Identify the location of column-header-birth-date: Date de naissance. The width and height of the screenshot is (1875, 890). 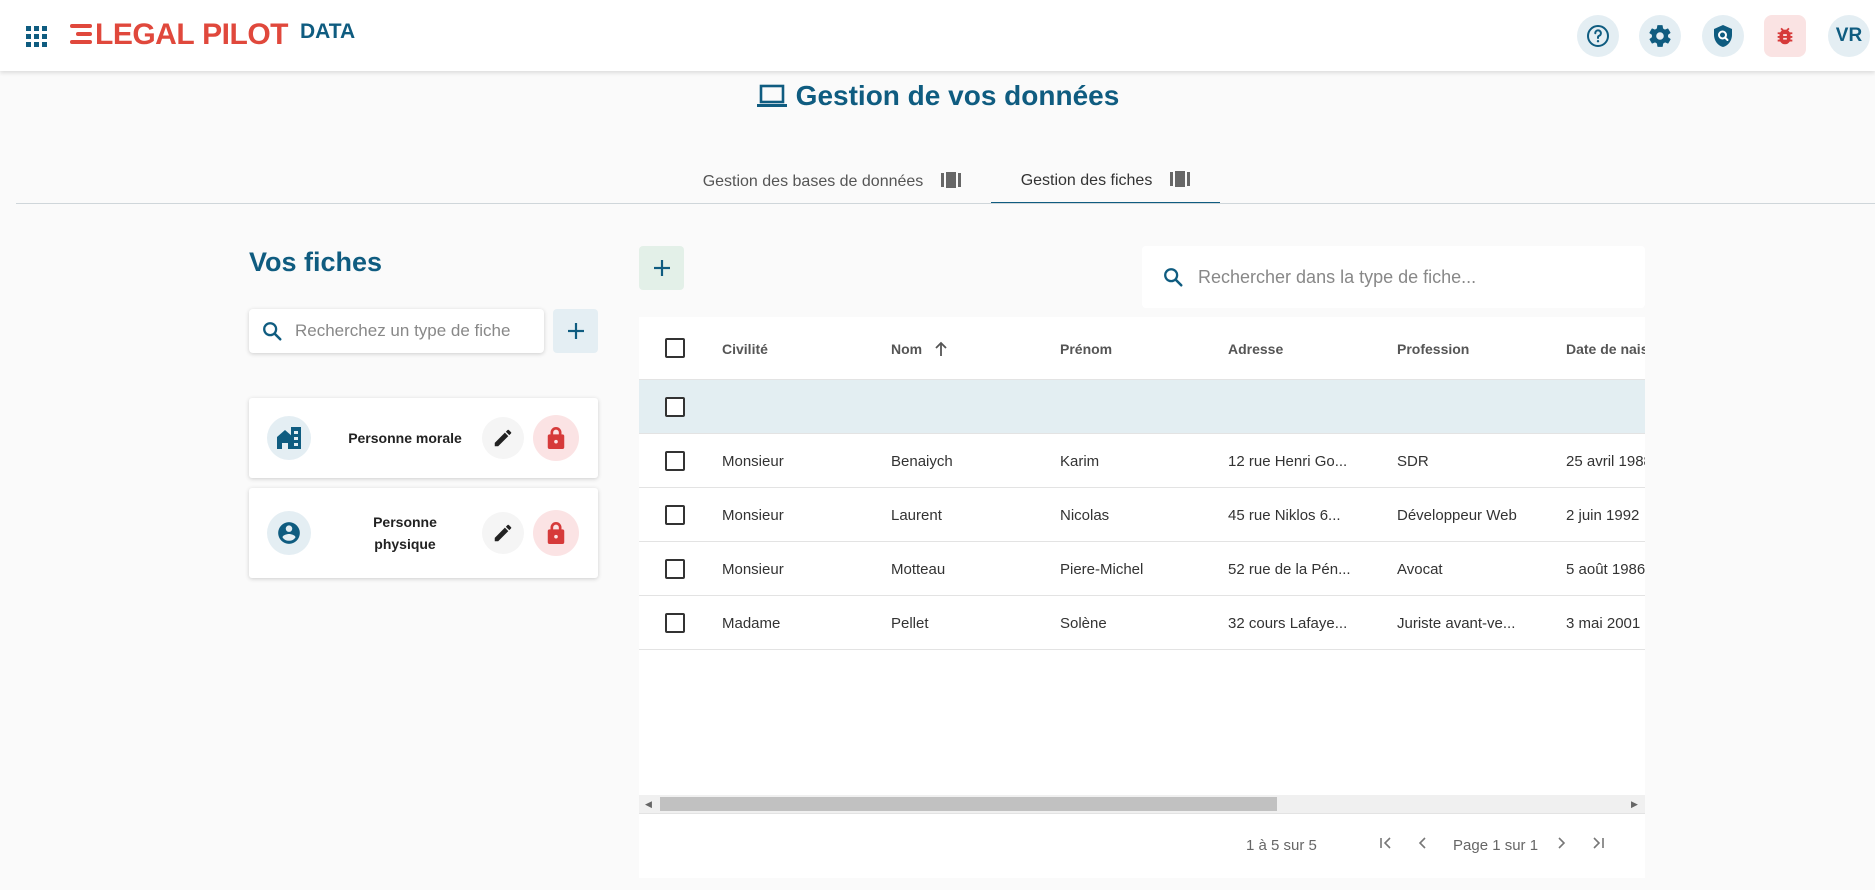
(1605, 348).